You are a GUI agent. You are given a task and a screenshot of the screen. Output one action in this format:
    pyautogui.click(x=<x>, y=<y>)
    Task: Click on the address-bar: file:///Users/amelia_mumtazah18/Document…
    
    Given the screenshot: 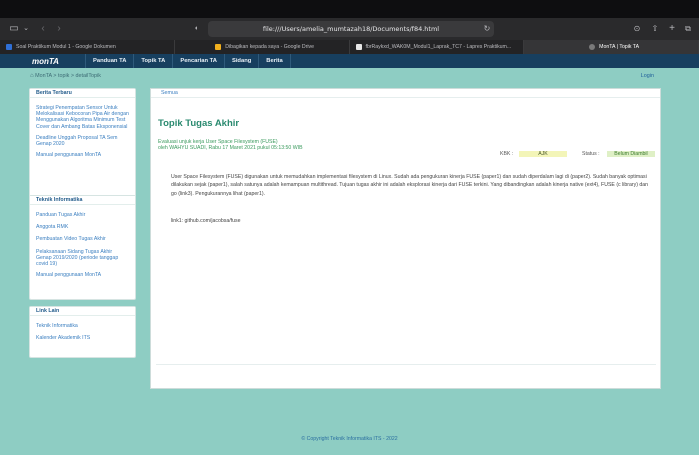 What is the action you would take?
    pyautogui.click(x=351, y=29)
    